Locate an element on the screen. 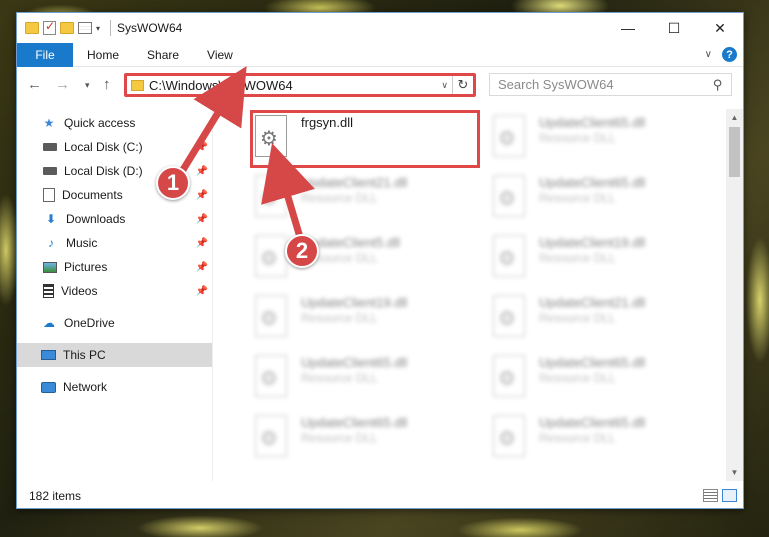 The image size is (769, 537). sidebar-item-downloads: ⬇ Downloads 📌 is located at coordinates (114, 219).